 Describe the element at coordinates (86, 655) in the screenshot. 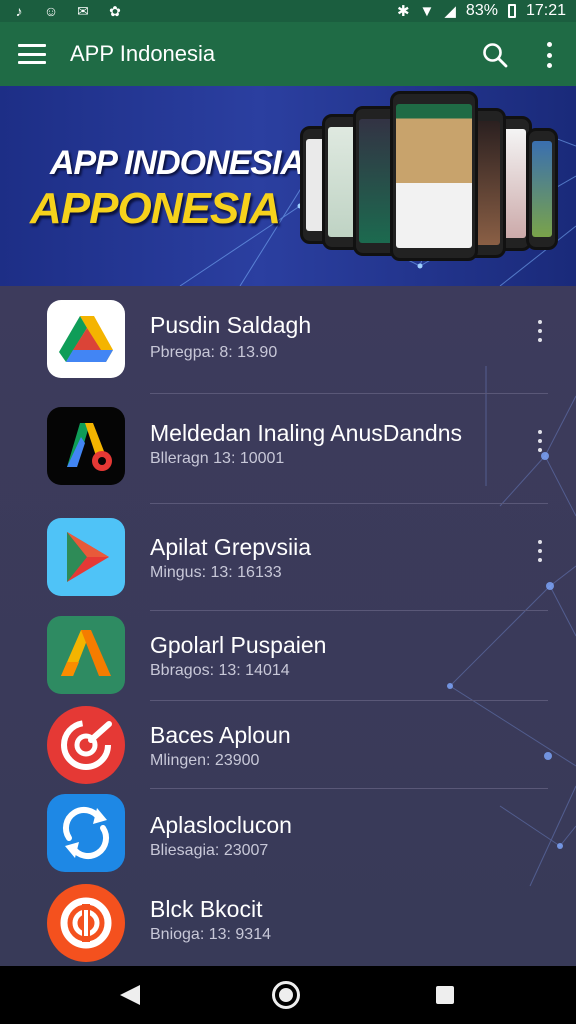

I see `a-logo-icon` at that location.